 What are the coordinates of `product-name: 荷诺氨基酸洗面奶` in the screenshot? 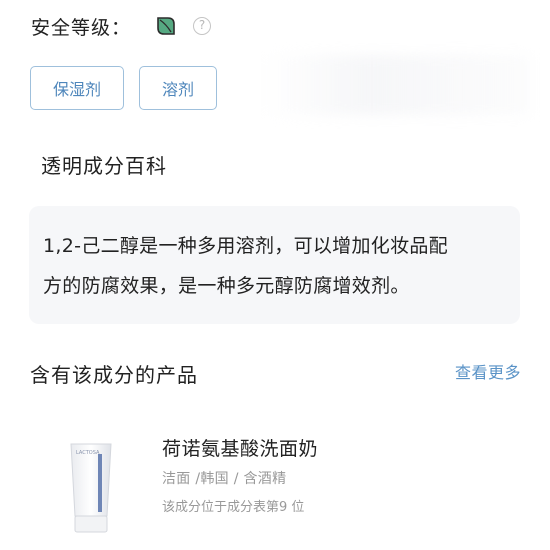 It's located at (240, 449).